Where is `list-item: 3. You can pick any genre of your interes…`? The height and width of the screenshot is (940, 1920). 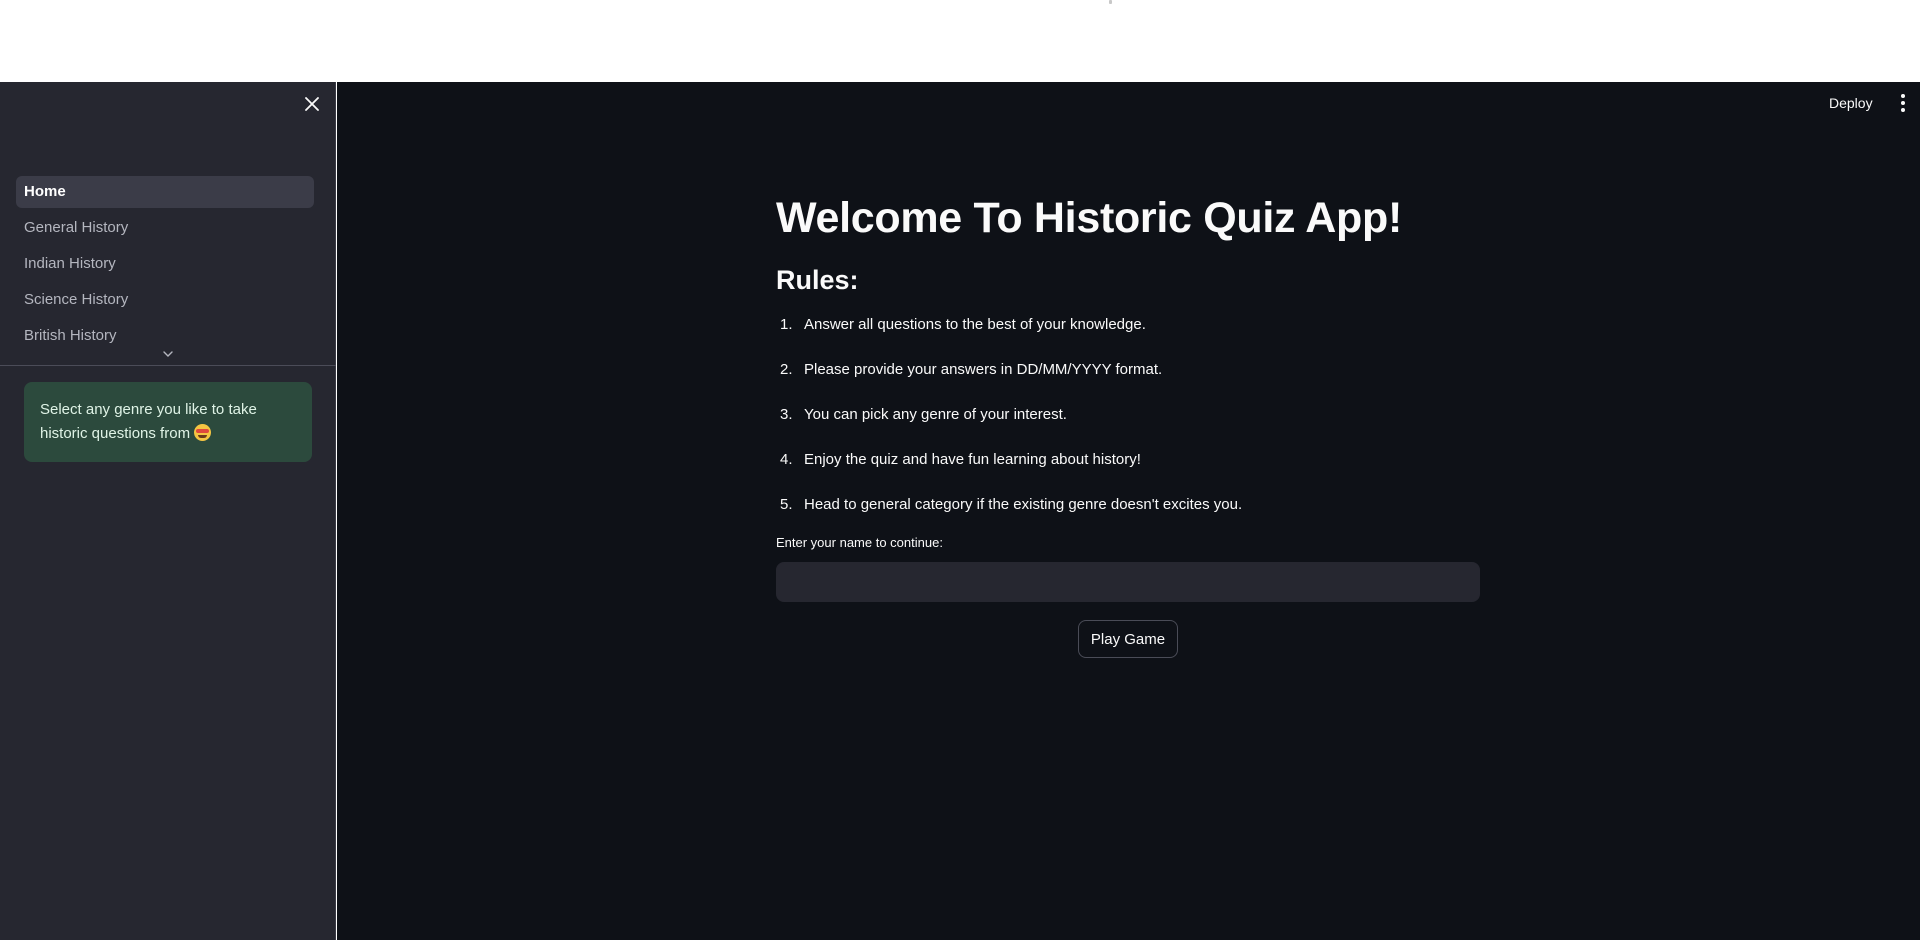
list-item: 3. You can pick any genre of your interes… is located at coordinates (923, 414).